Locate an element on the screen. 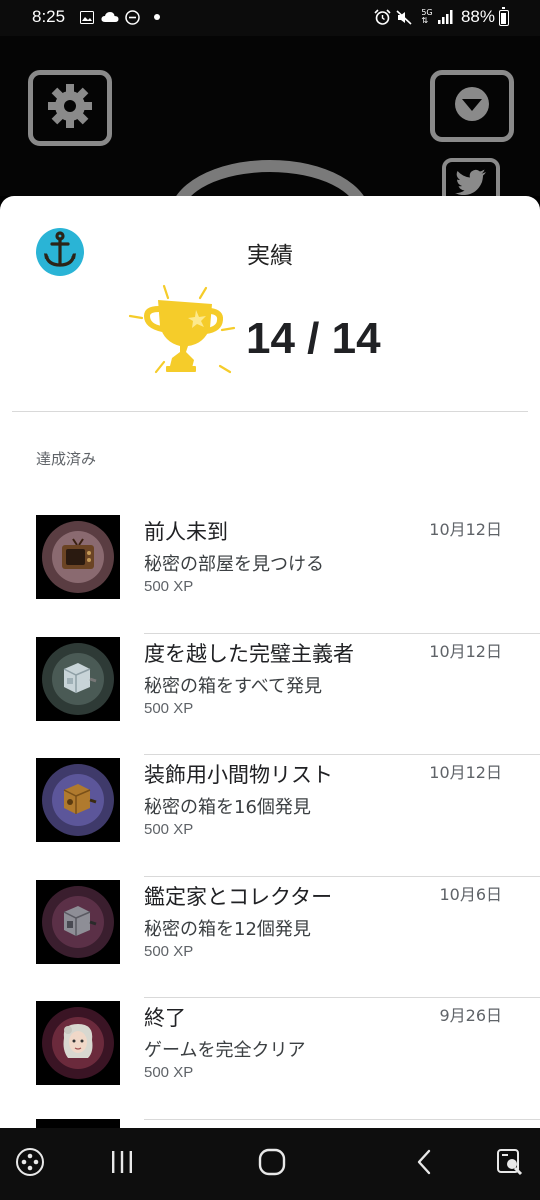  back-icon is located at coordinates (424, 1164).